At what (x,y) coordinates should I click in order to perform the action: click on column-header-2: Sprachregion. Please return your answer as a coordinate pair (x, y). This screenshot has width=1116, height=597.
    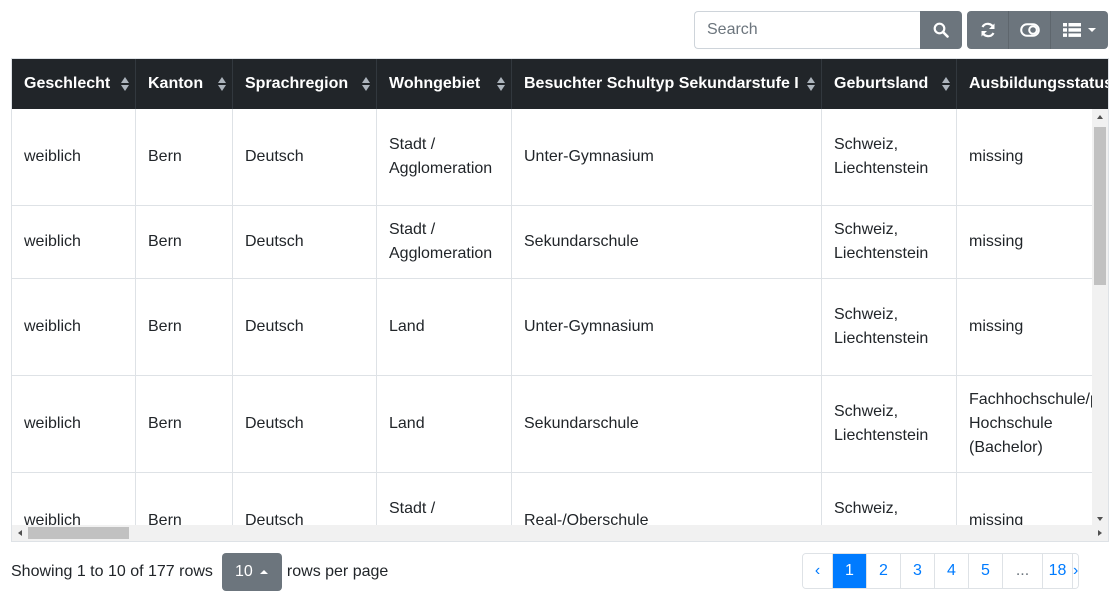
    Looking at the image, I should click on (305, 84).